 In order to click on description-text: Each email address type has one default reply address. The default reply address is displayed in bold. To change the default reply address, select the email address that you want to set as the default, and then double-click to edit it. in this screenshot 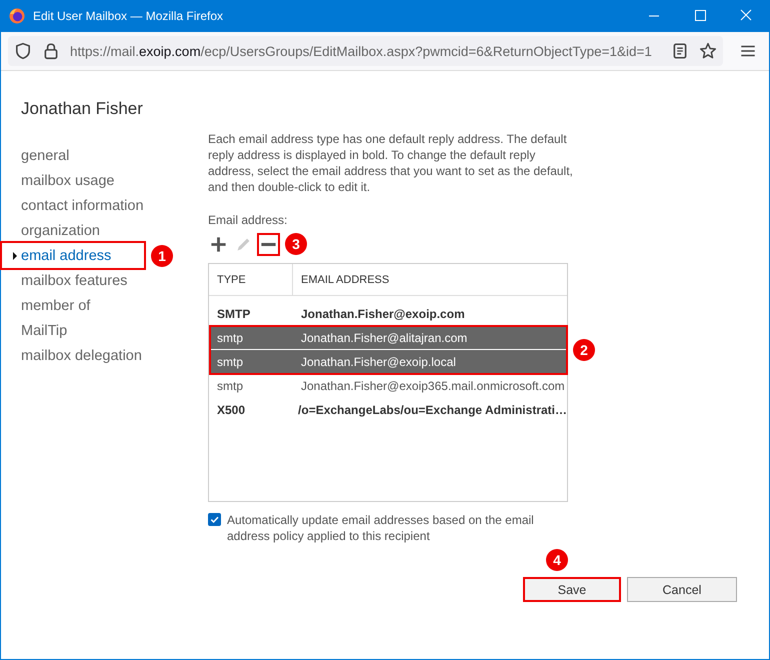, I will do `click(390, 163)`.